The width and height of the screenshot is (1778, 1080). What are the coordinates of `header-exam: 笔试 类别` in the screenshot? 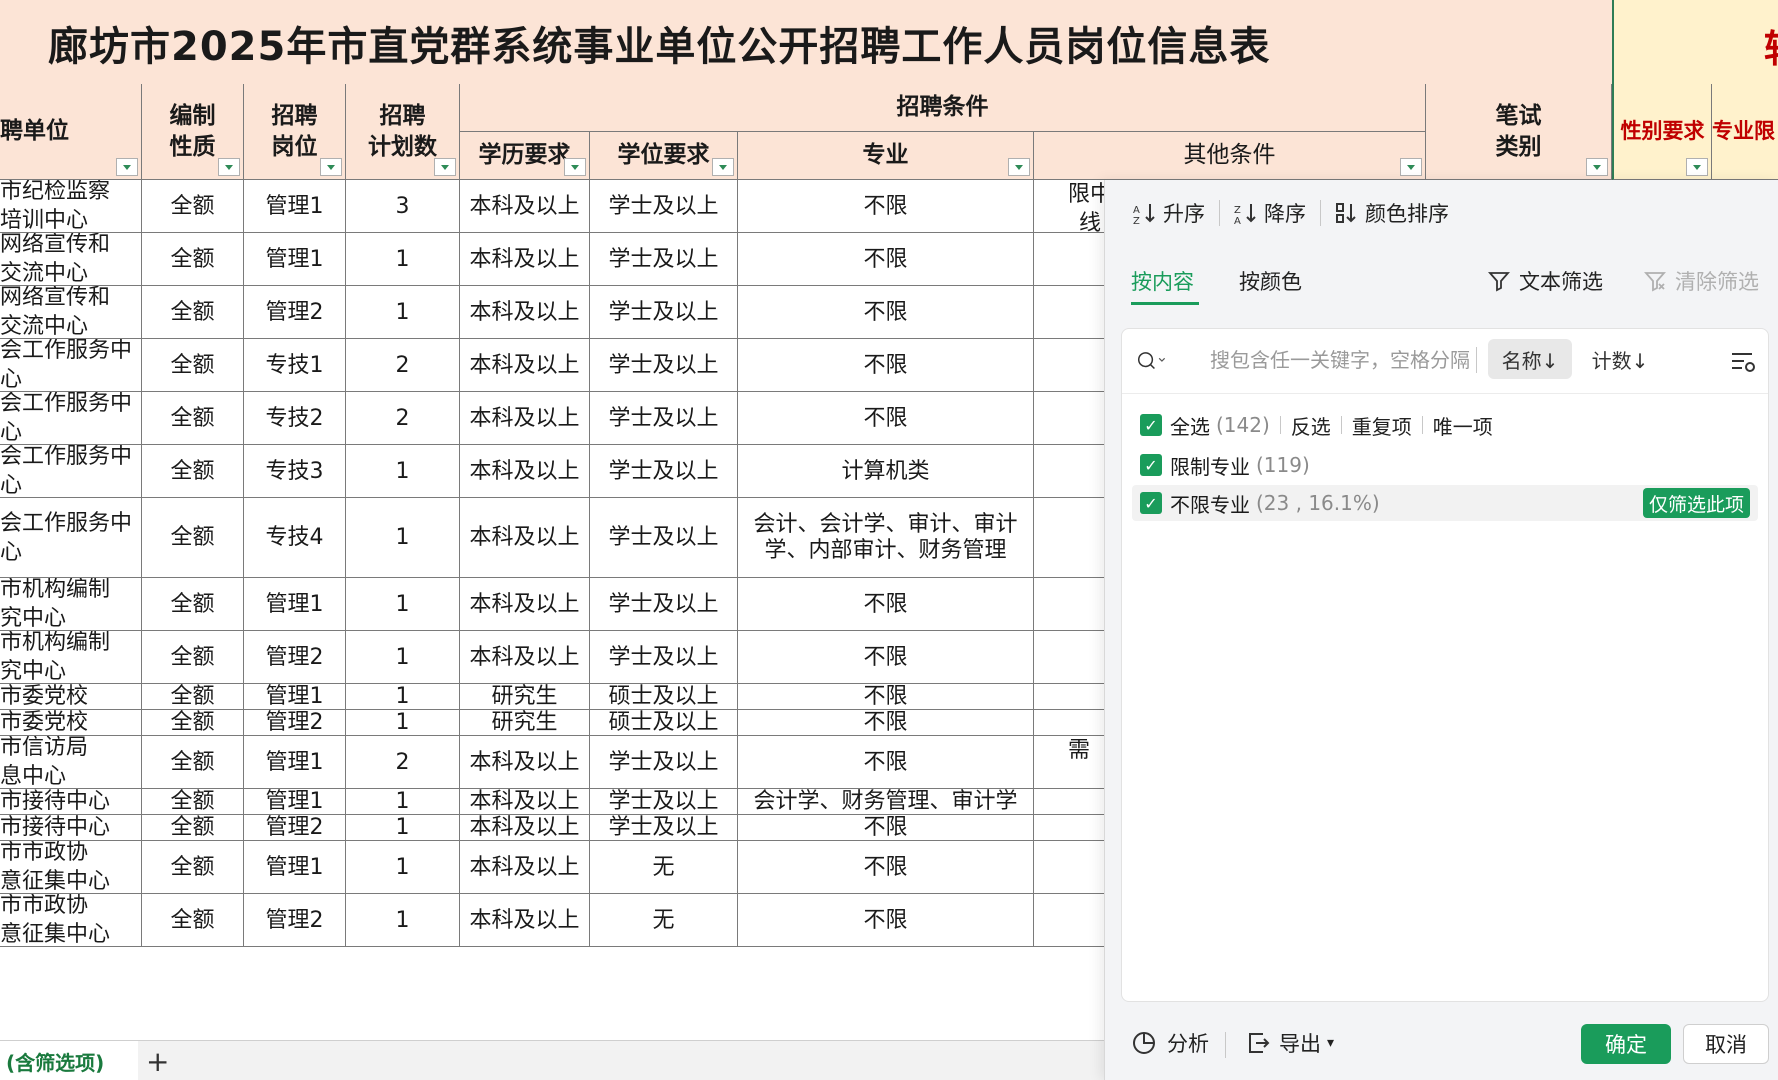 It's located at (1519, 132).